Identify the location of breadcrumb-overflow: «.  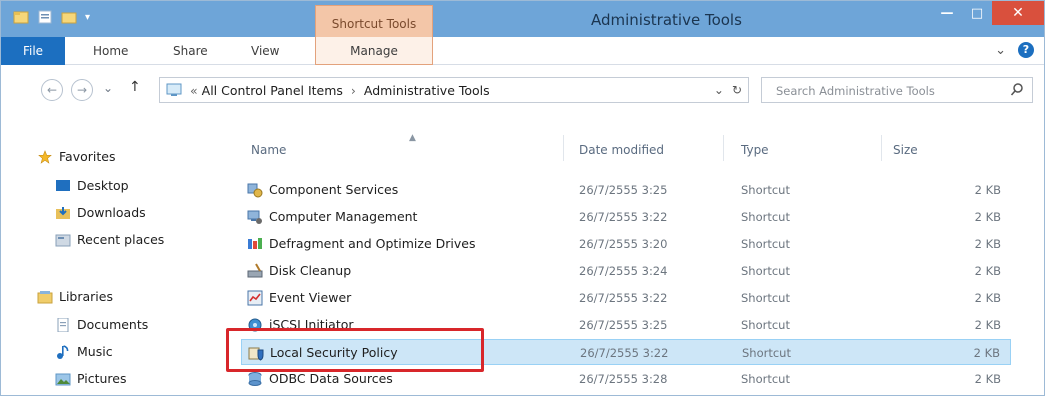
(194, 90).